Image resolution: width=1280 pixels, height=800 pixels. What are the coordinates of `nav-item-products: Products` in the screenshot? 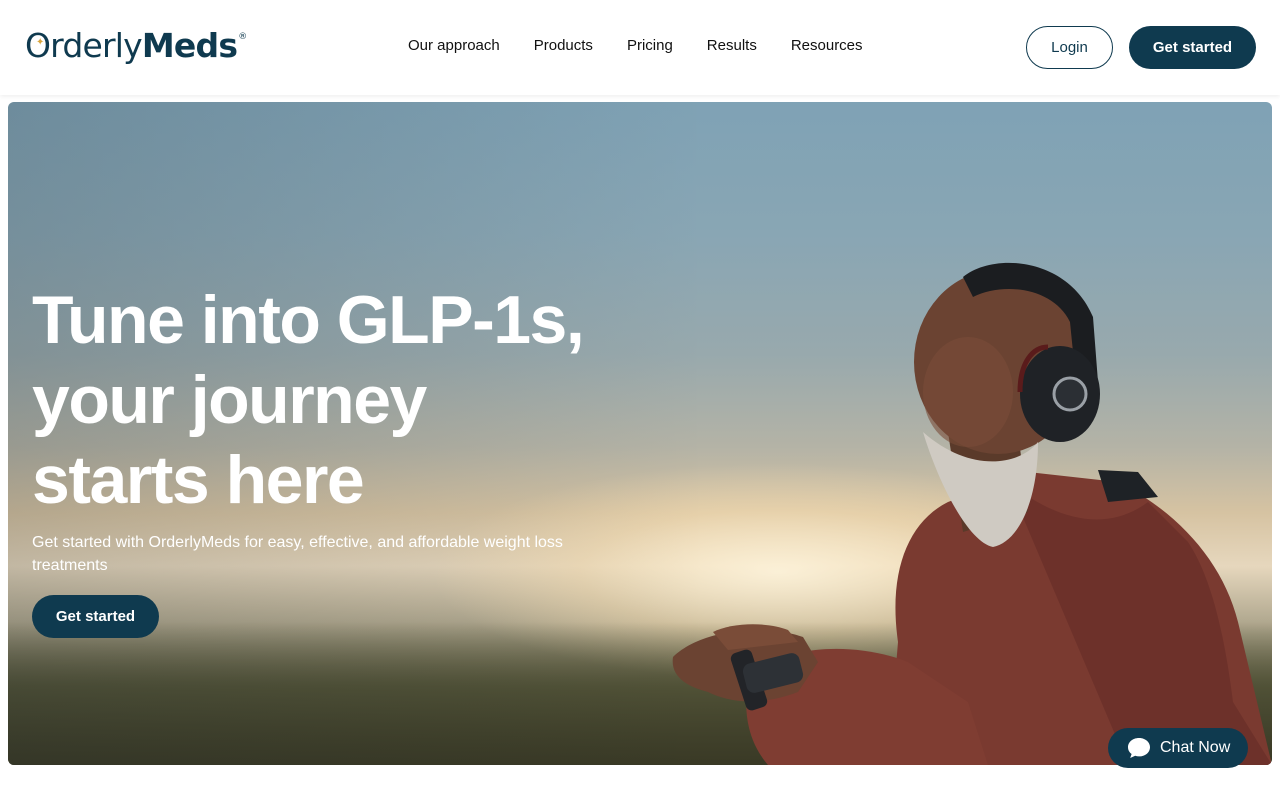 It's located at (563, 45).